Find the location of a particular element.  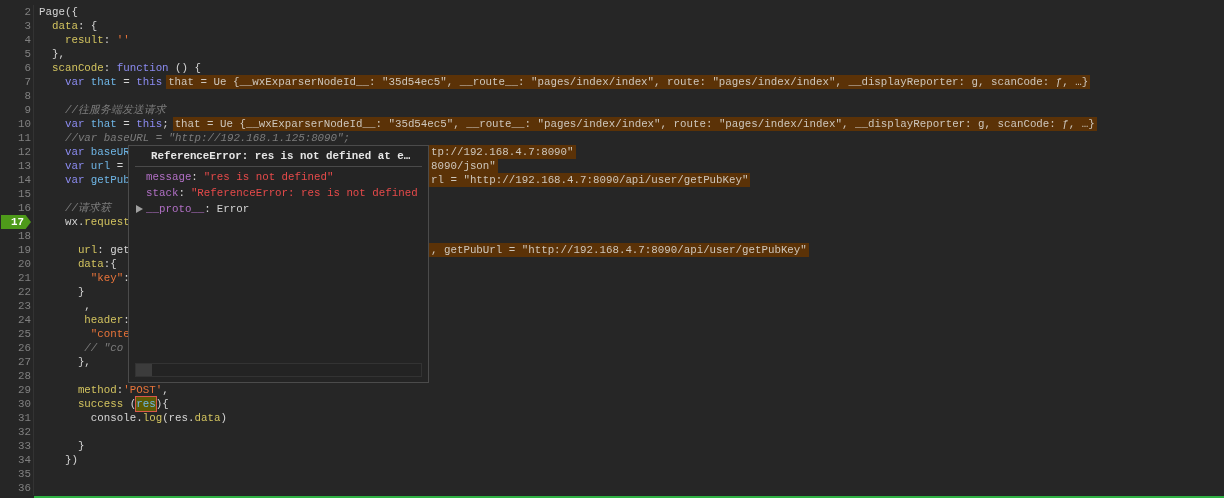

inline-value: 8090/json" is located at coordinates (463, 166).